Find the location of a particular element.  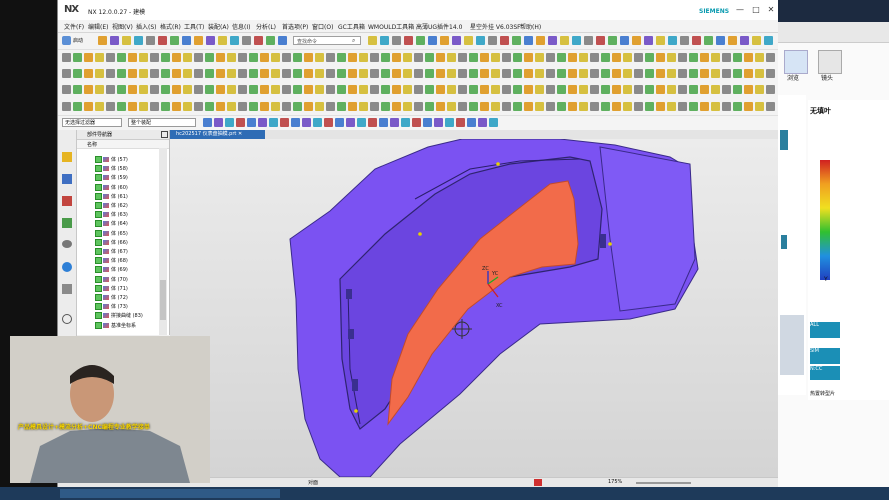

constraint-navigator-icon is located at coordinates (67, 179).